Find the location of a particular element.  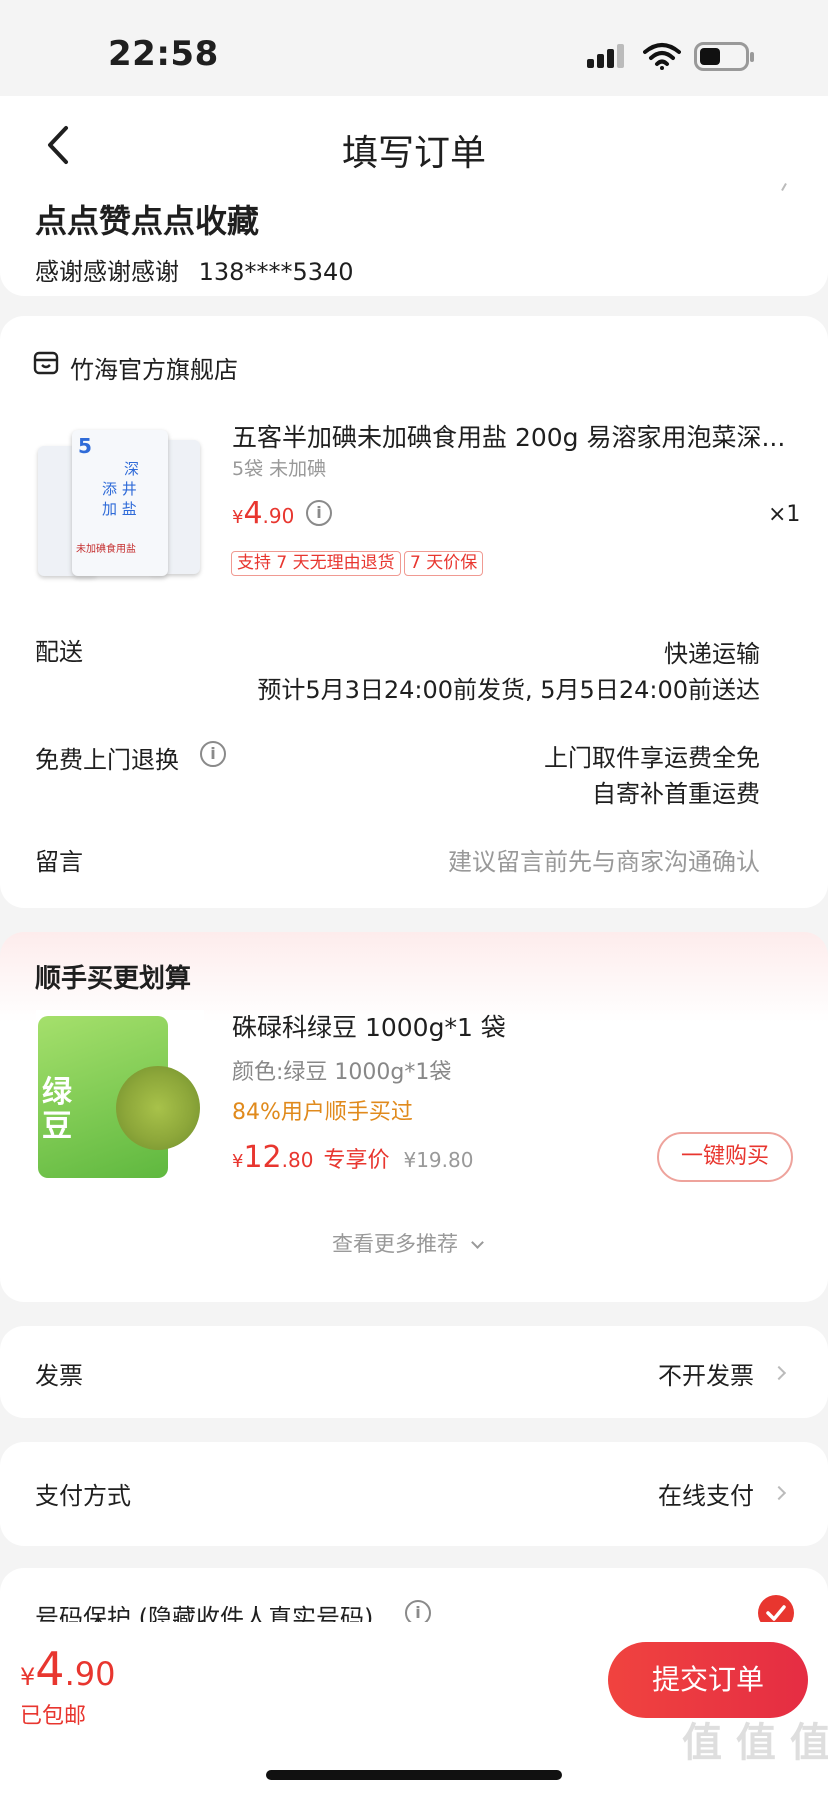

payment-row: 支付方式 在线支付 is located at coordinates (414, 1494).